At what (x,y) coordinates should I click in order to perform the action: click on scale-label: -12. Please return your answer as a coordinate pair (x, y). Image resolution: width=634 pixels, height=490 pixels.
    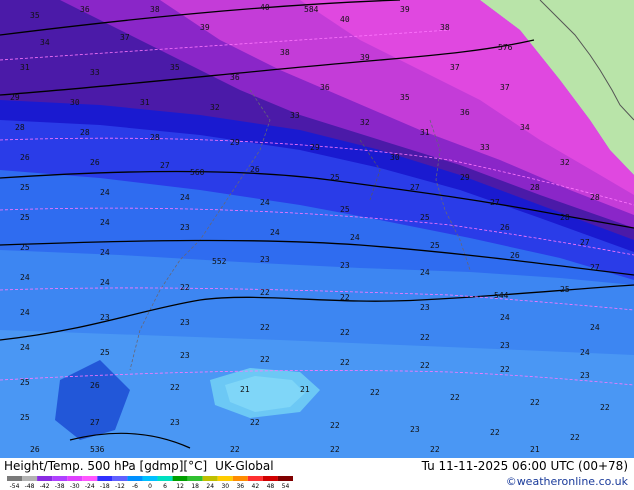
    Looking at the image, I should click on (120, 486).